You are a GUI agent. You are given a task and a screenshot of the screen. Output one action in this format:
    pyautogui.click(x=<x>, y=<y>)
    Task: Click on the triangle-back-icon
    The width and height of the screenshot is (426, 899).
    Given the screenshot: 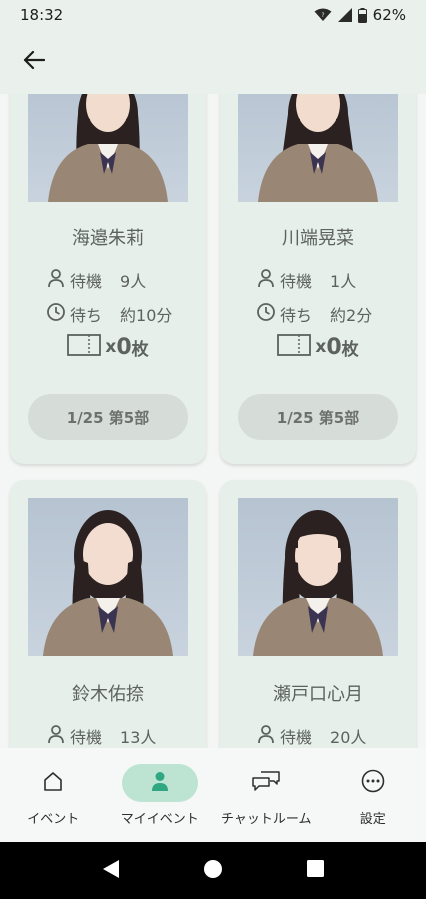 What is the action you would take?
    pyautogui.click(x=111, y=871)
    